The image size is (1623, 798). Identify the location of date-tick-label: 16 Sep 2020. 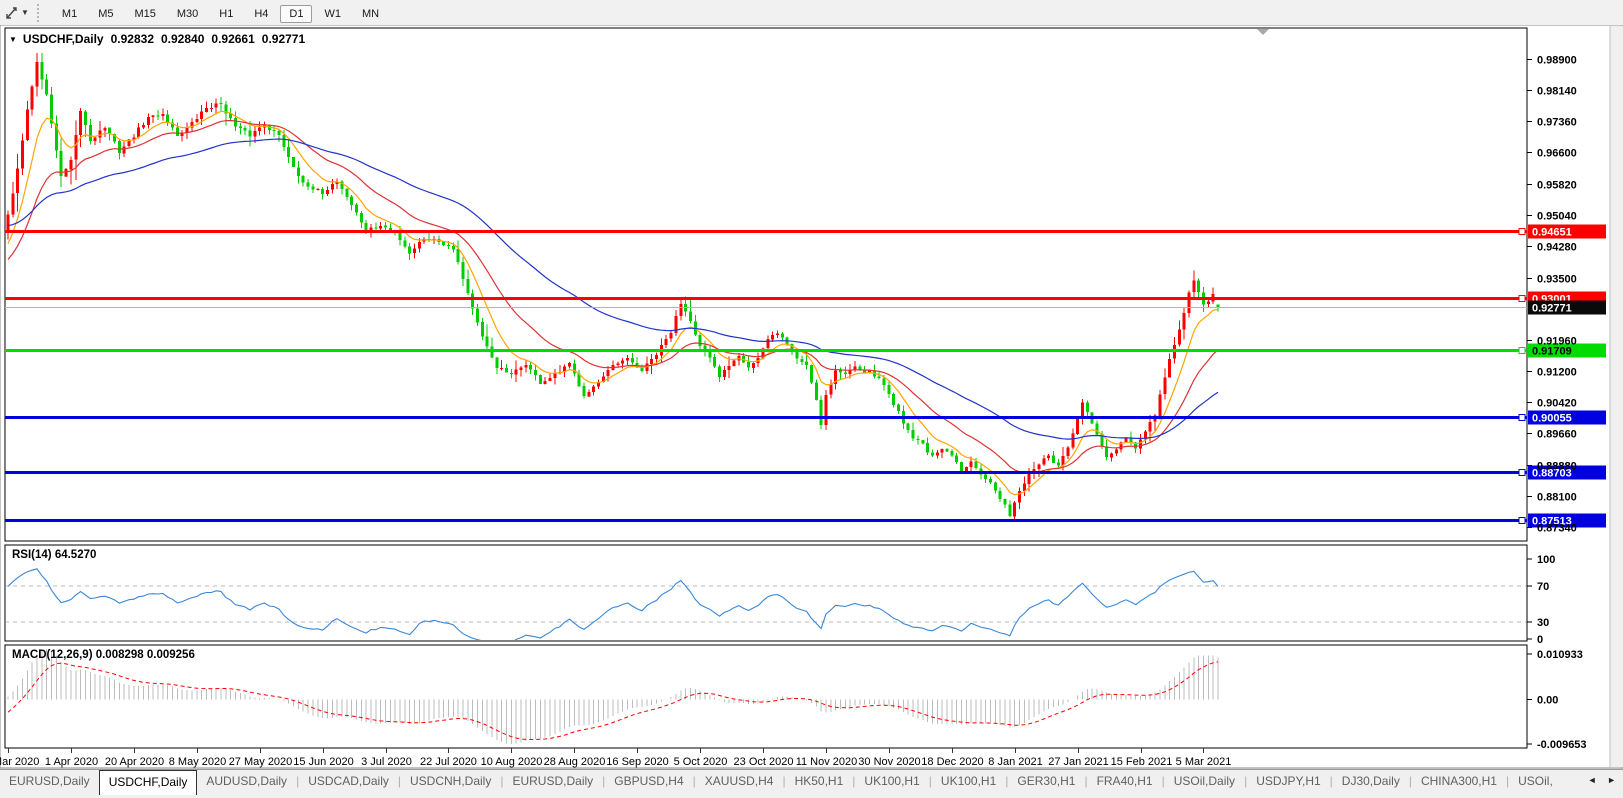
(637, 762).